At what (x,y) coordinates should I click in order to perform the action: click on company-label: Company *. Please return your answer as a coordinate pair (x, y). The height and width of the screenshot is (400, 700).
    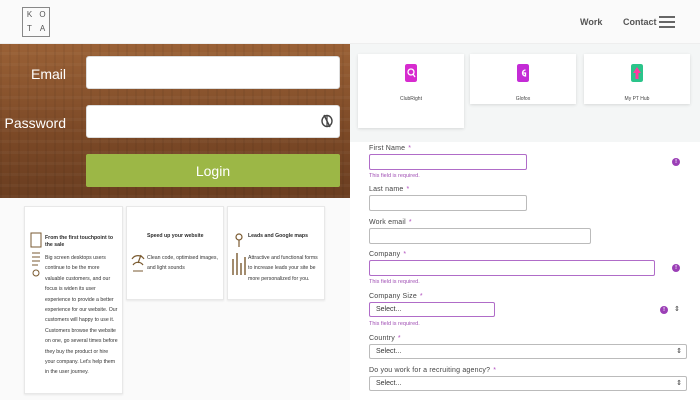
    Looking at the image, I should click on (388, 254).